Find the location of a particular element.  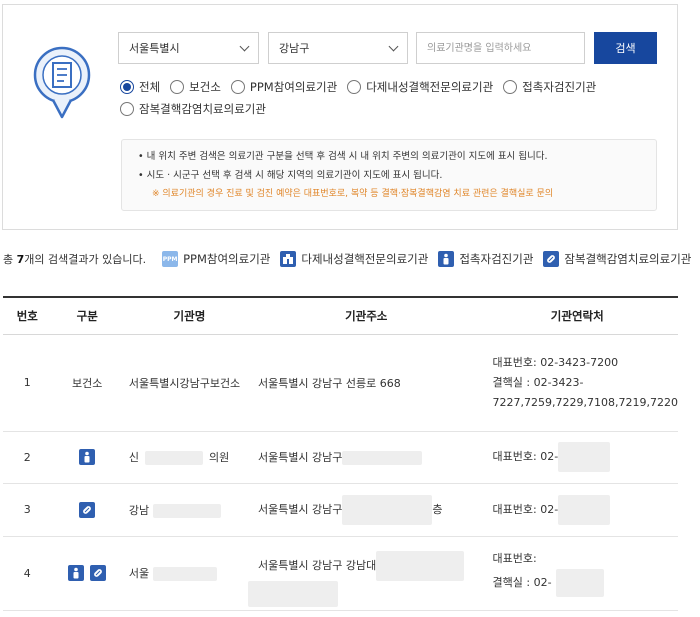

filter-label: 보건소 is located at coordinates (205, 87).